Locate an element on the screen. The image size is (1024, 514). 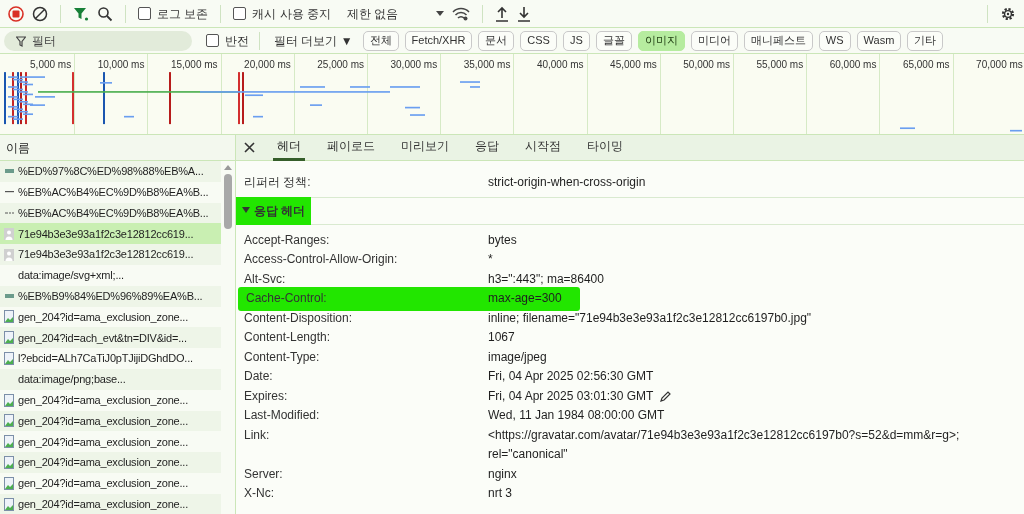
response-headers-section: 응답 헤더 is located at coordinates (274, 210).